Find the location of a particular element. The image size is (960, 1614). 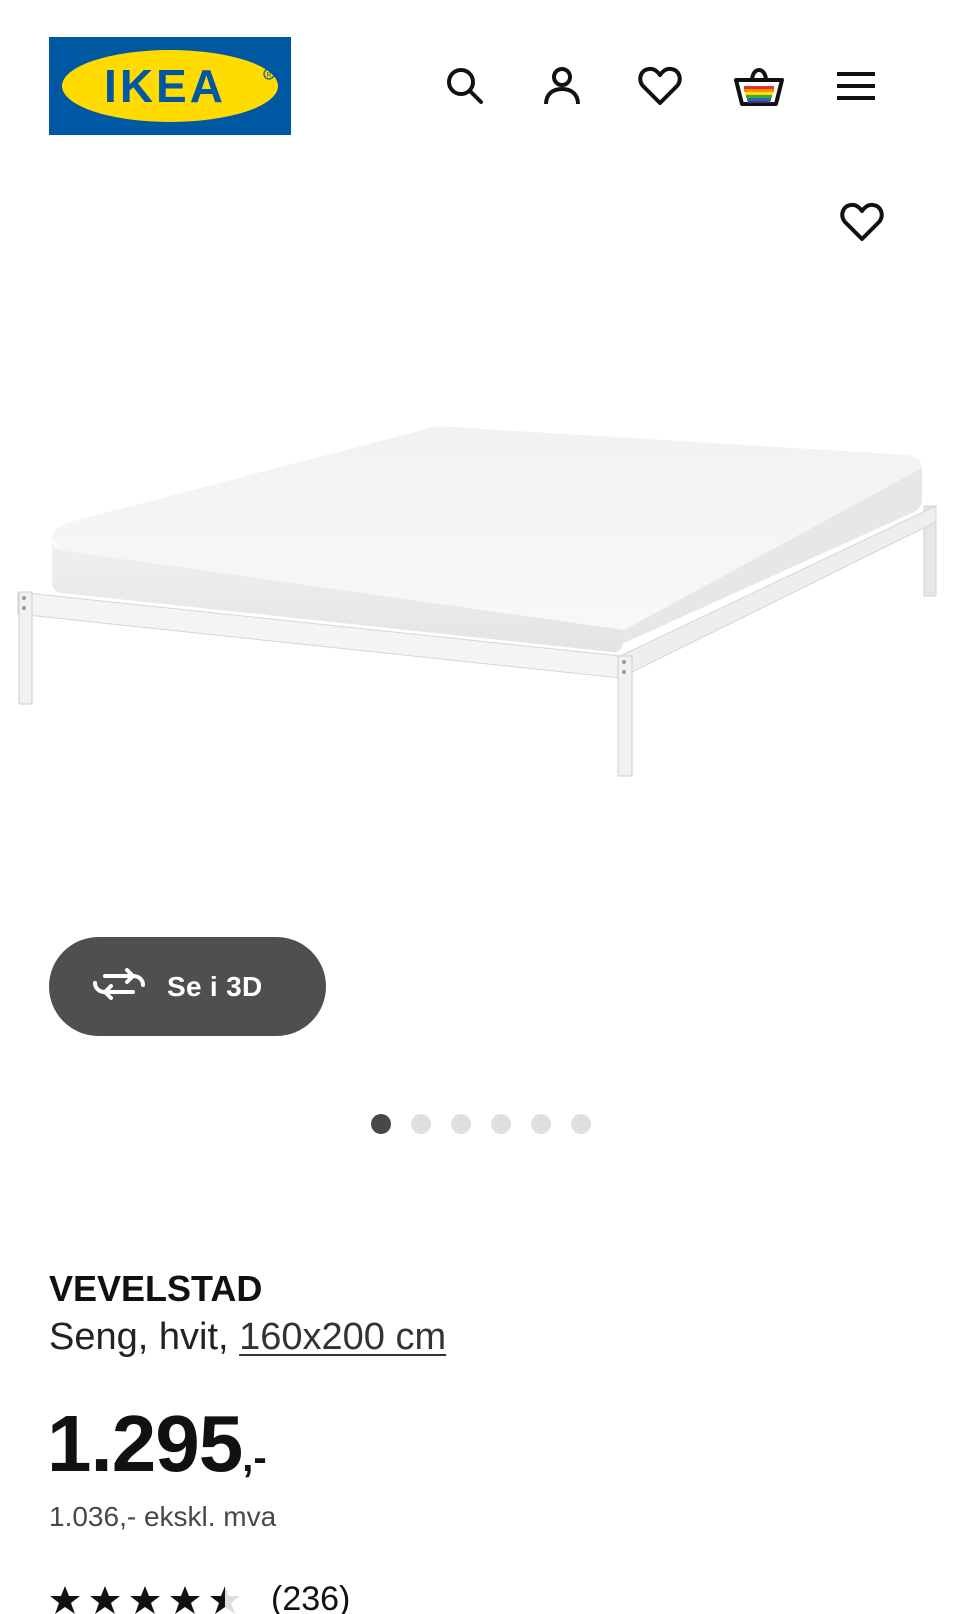

product-description: Seng, hvit, 160x200 cm is located at coordinates (247, 1337).